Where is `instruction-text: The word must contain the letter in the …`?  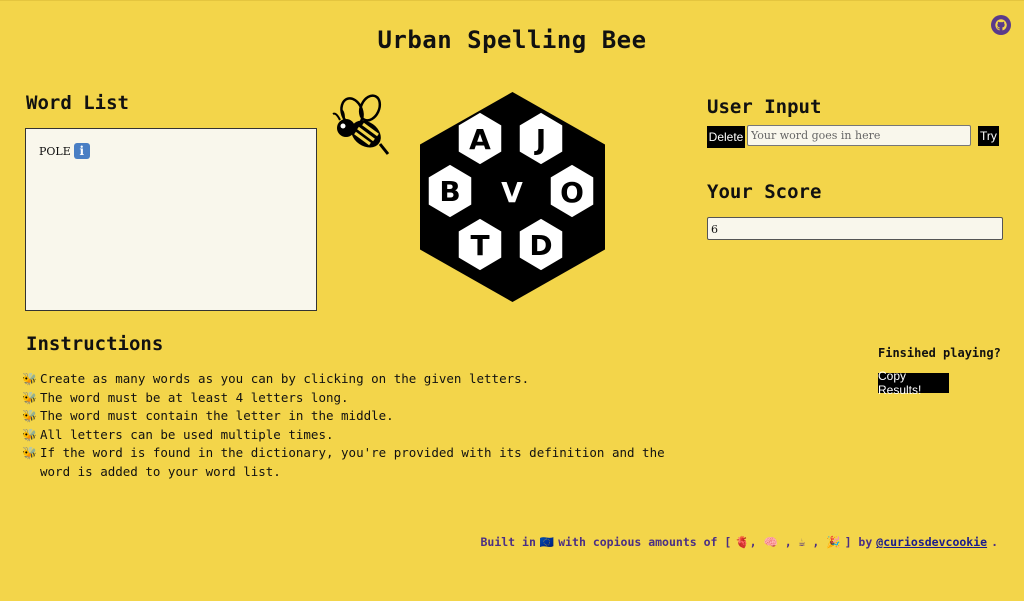
instruction-text: The word must contain the letter in the … is located at coordinates (217, 415).